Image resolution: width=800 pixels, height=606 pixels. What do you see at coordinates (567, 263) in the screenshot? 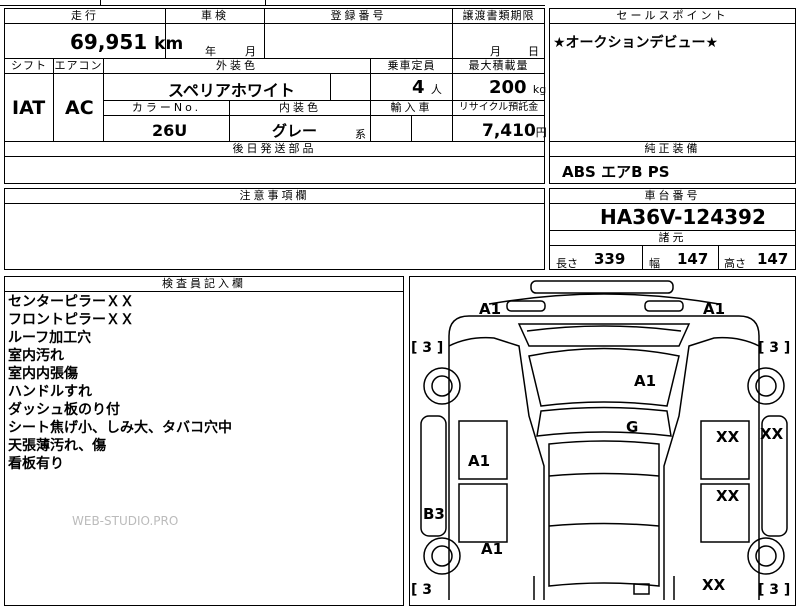
I see `length-label: 長さ` at bounding box center [567, 263].